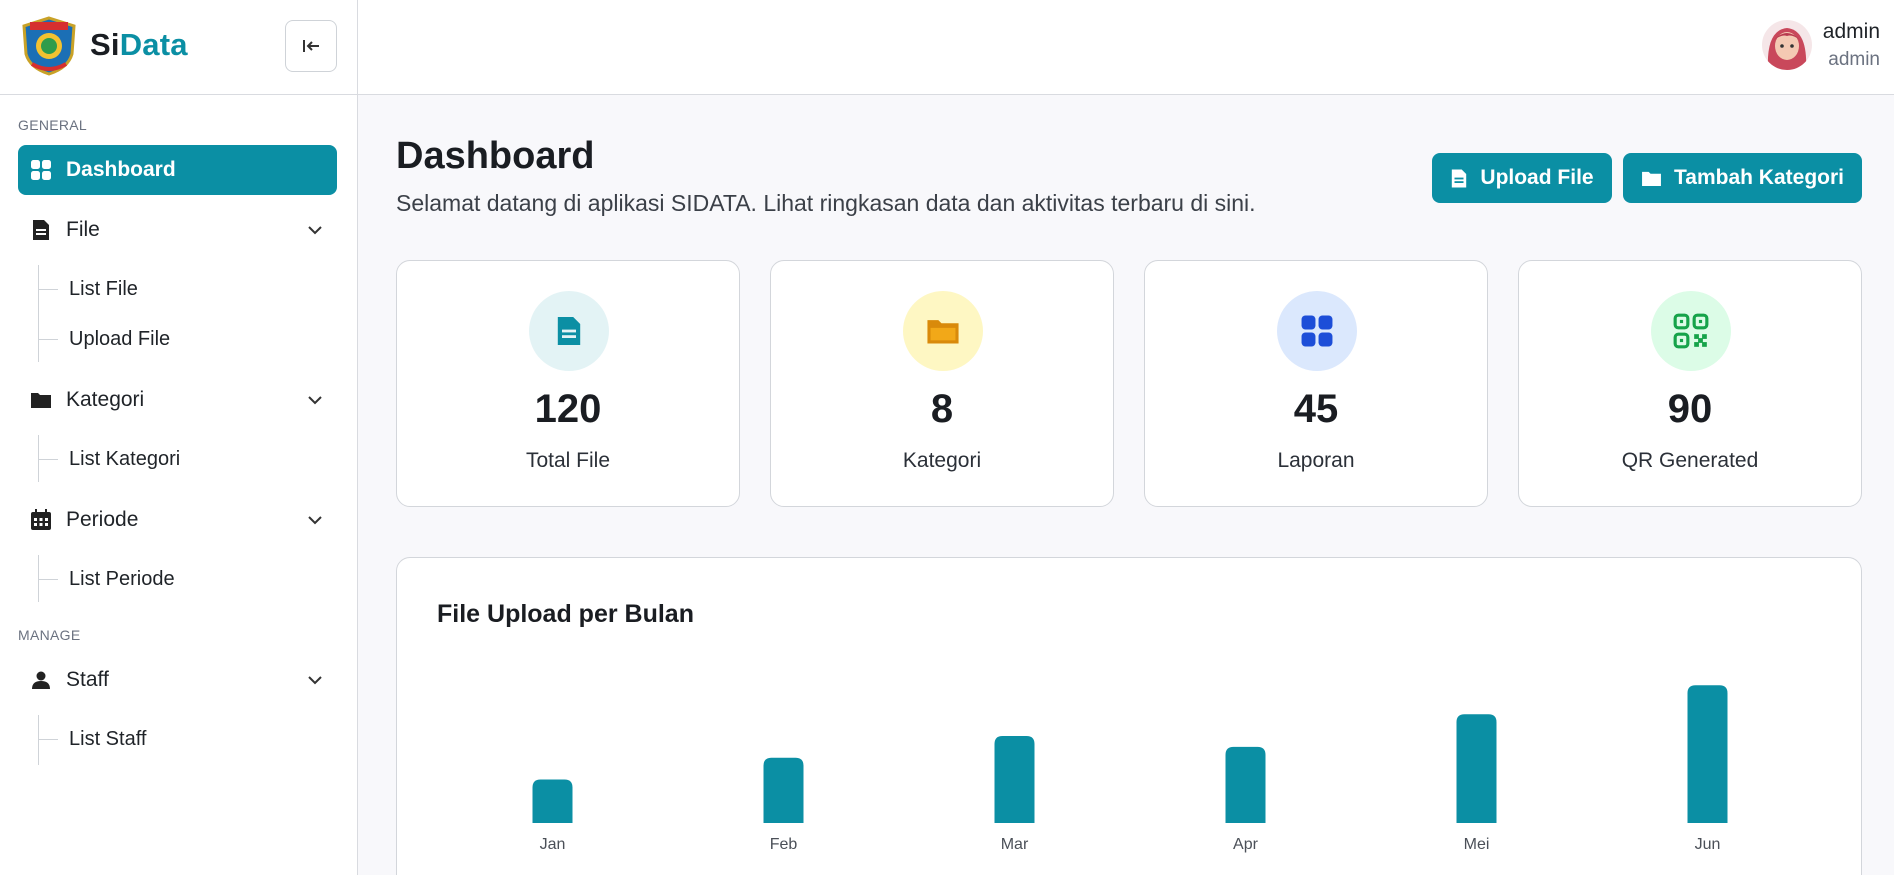  What do you see at coordinates (1014, 779) in the screenshot?
I see `chart-bar-mar` at bounding box center [1014, 779].